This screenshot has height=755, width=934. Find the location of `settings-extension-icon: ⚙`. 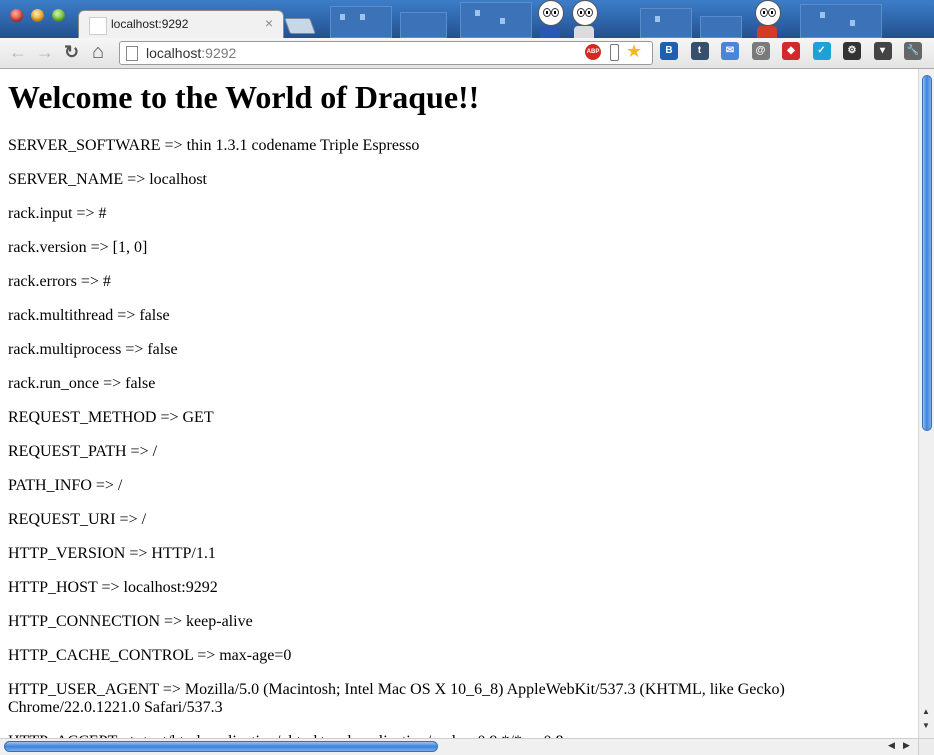

settings-extension-icon: ⚙ is located at coordinates (852, 51).